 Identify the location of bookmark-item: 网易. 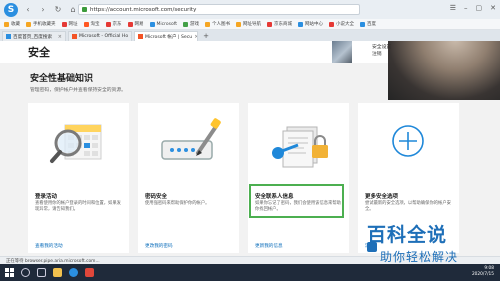
(135, 24).